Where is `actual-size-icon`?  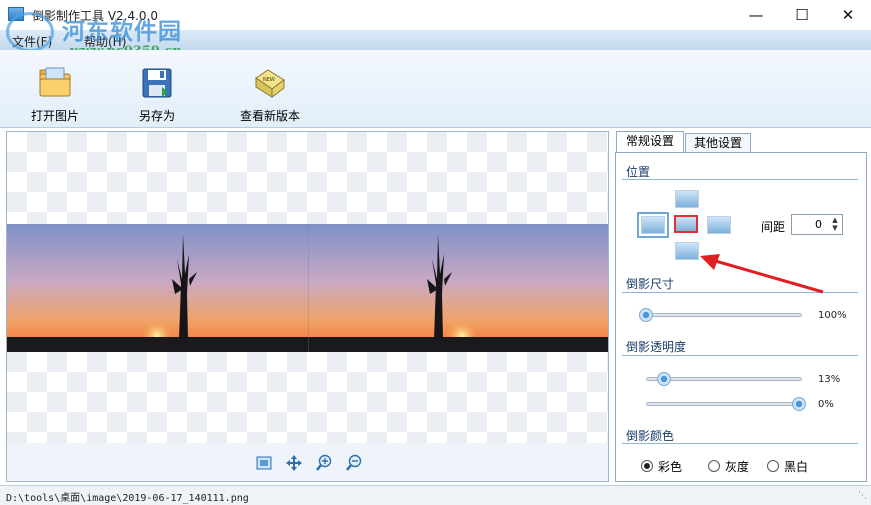 actual-size-icon is located at coordinates (294, 463).